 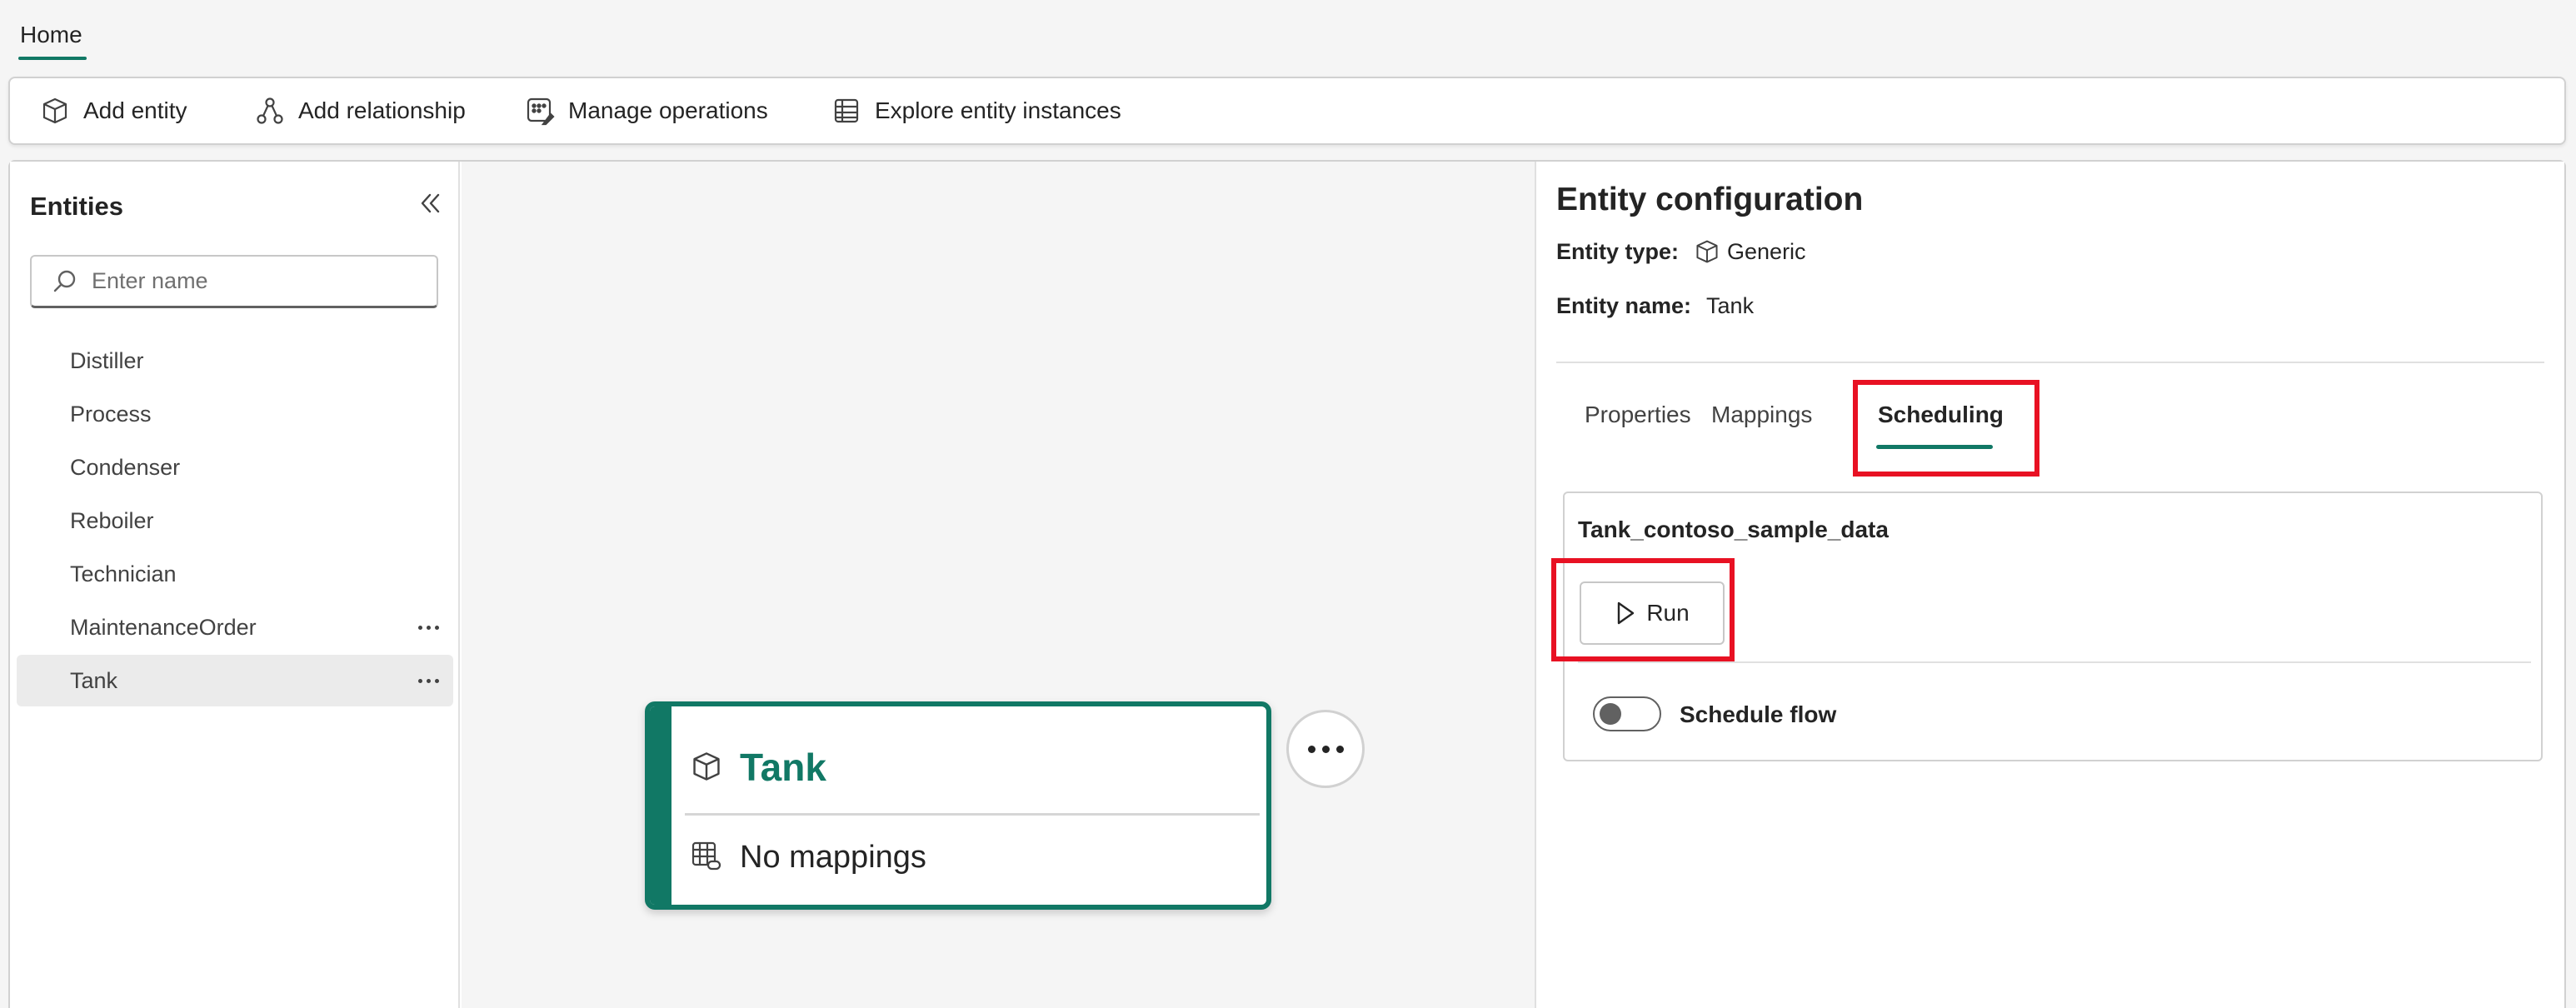 What do you see at coordinates (235, 520) in the screenshot?
I see `entity-item-reboiler: Reboiler` at bounding box center [235, 520].